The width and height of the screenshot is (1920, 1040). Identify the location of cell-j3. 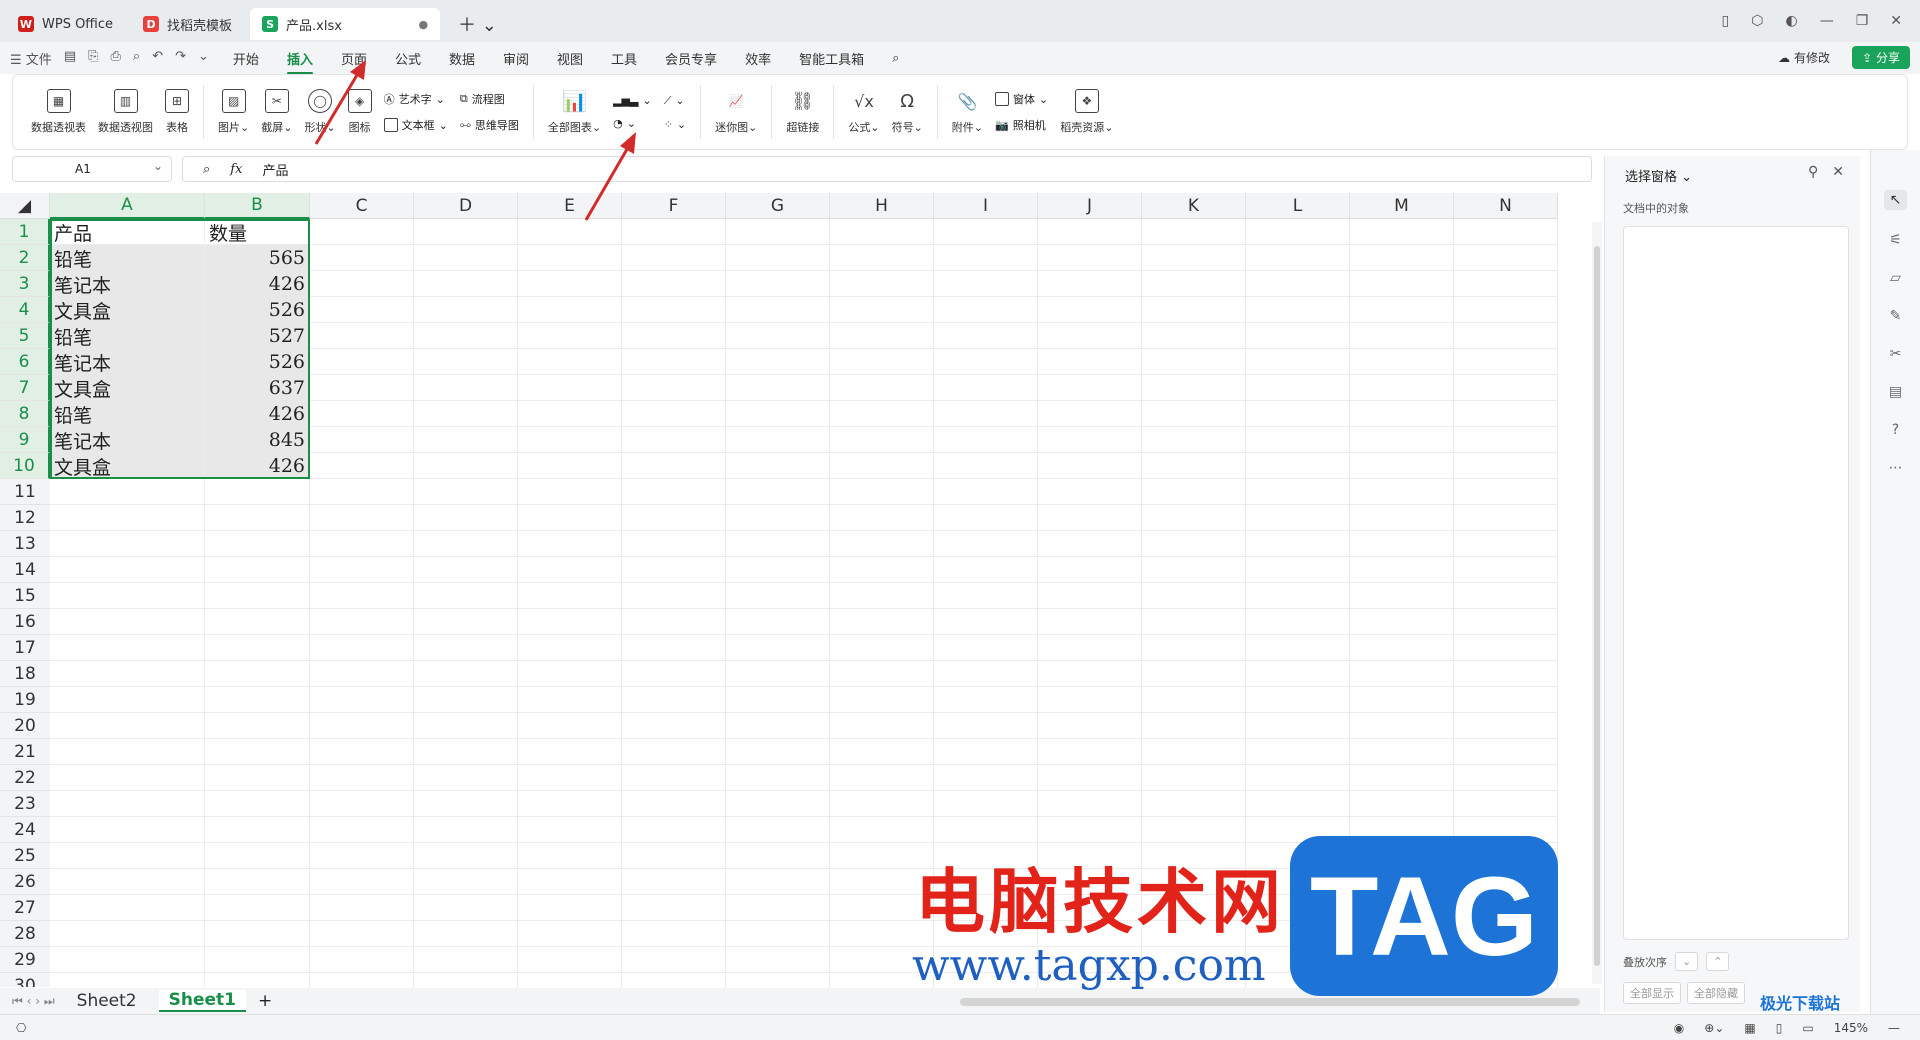
(1090, 284).